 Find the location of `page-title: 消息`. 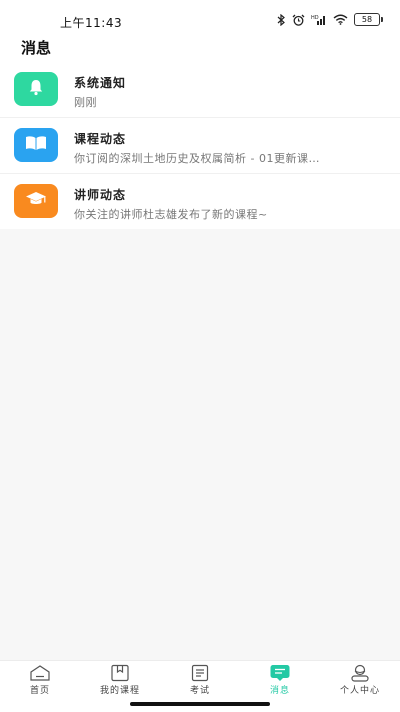

page-title: 消息 is located at coordinates (36, 48).